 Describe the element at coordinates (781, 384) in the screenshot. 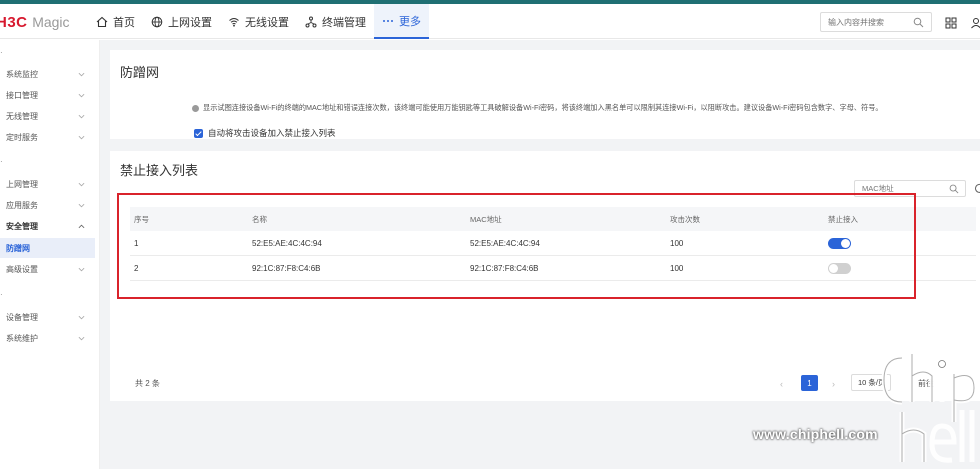

I see `prev-page-icon: ‹` at that location.